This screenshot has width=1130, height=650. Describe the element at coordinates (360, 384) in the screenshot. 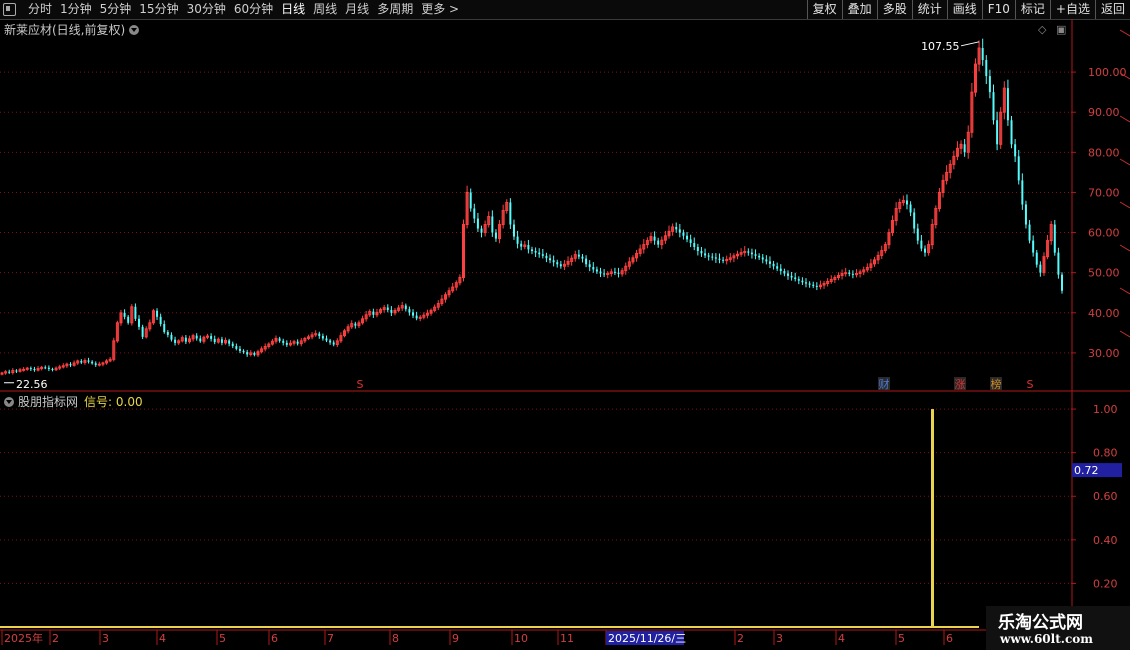

I see `event-marker-0: S` at that location.